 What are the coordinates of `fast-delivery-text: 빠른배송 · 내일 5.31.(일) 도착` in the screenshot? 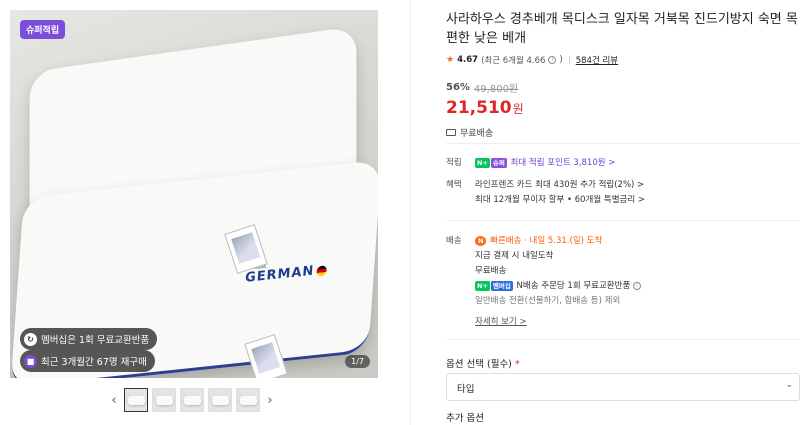 It's located at (546, 241).